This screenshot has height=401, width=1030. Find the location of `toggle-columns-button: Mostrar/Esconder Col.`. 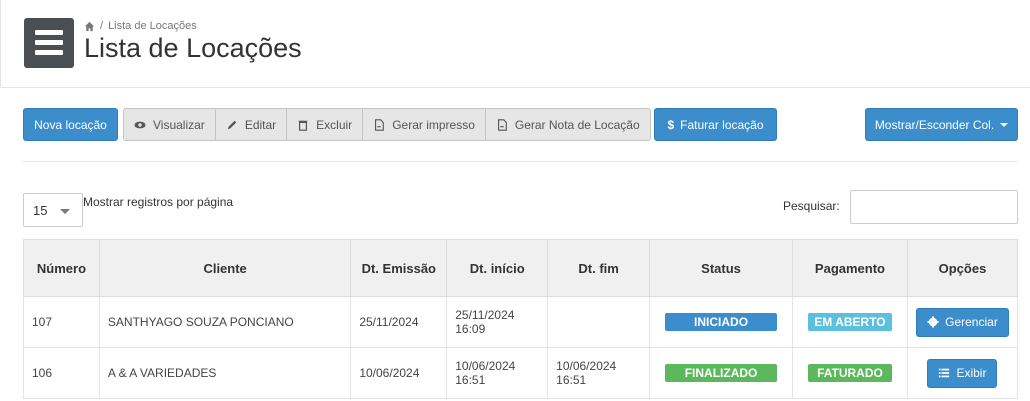

toggle-columns-button: Mostrar/Esconder Col. is located at coordinates (941, 124).